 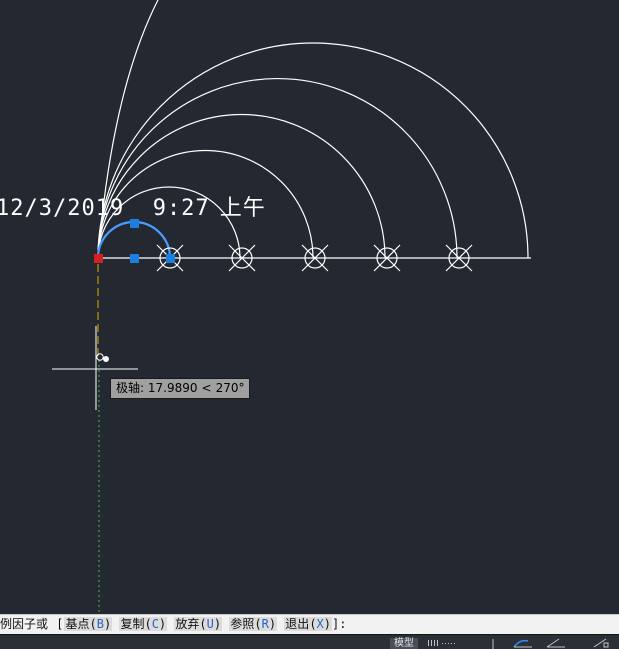 What do you see at coordinates (77, 624) in the screenshot?
I see `option-label: 基点` at bounding box center [77, 624].